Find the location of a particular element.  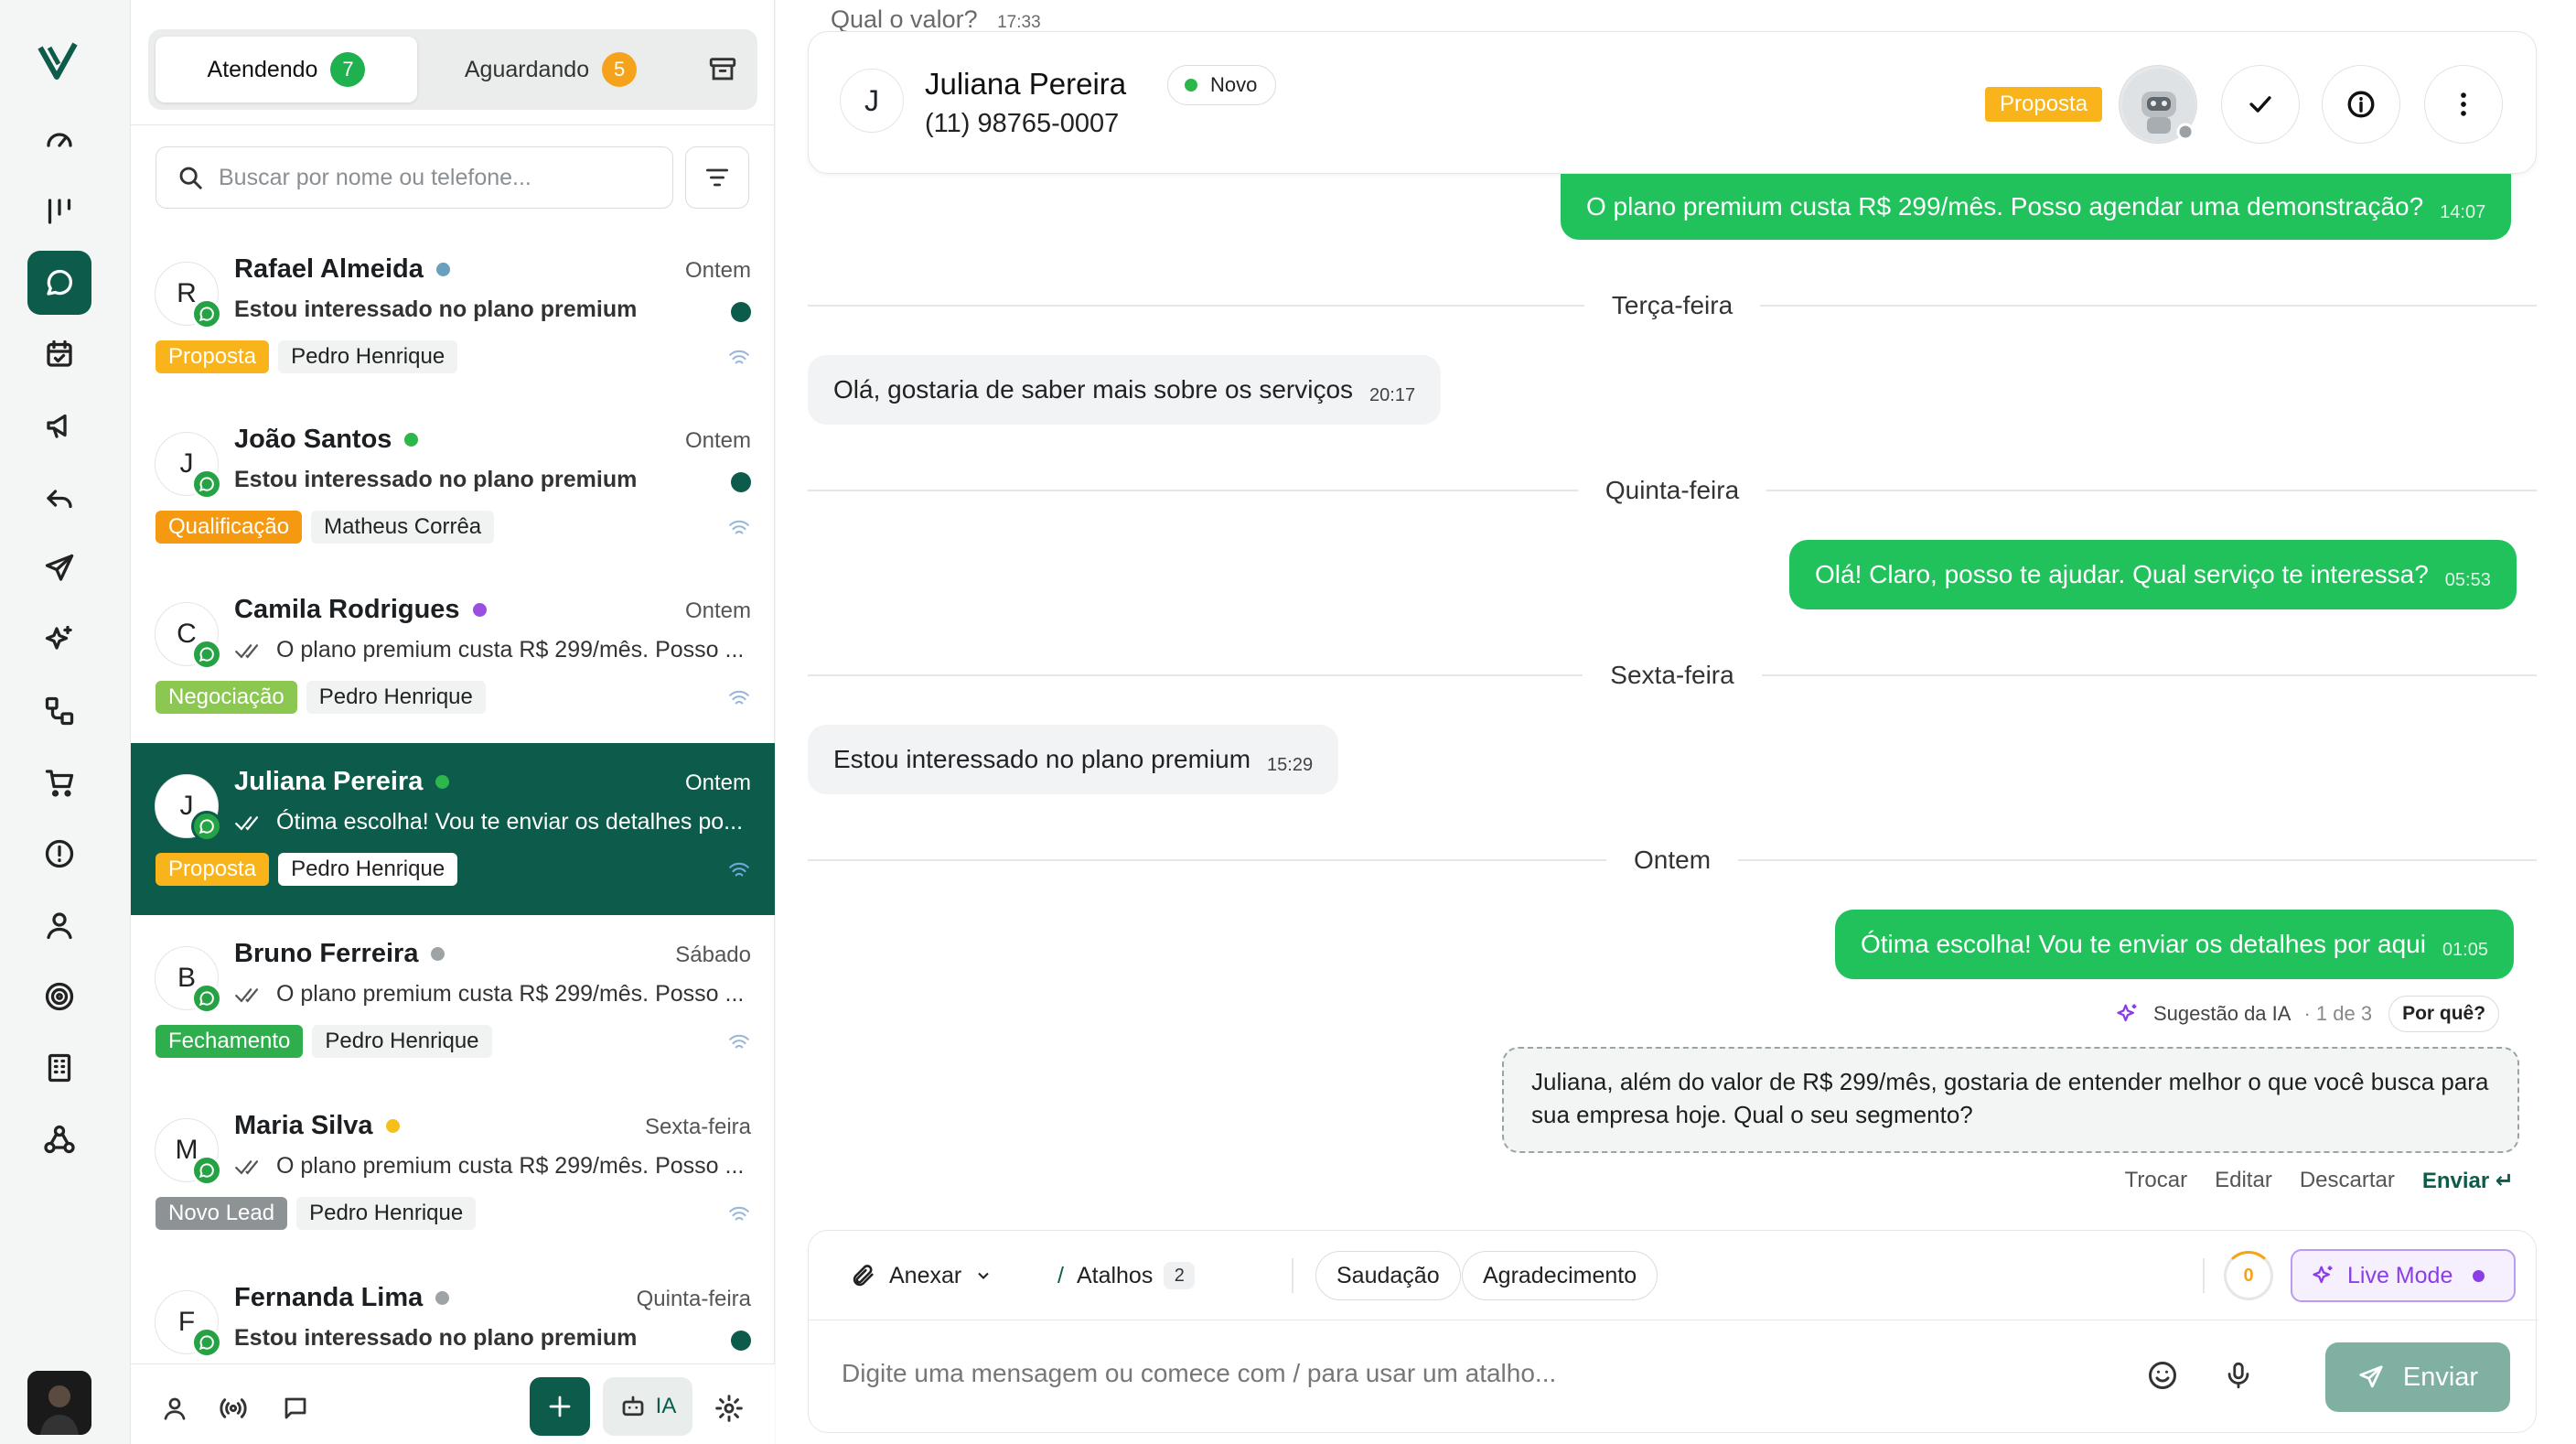

flows-icon is located at coordinates (59, 711).